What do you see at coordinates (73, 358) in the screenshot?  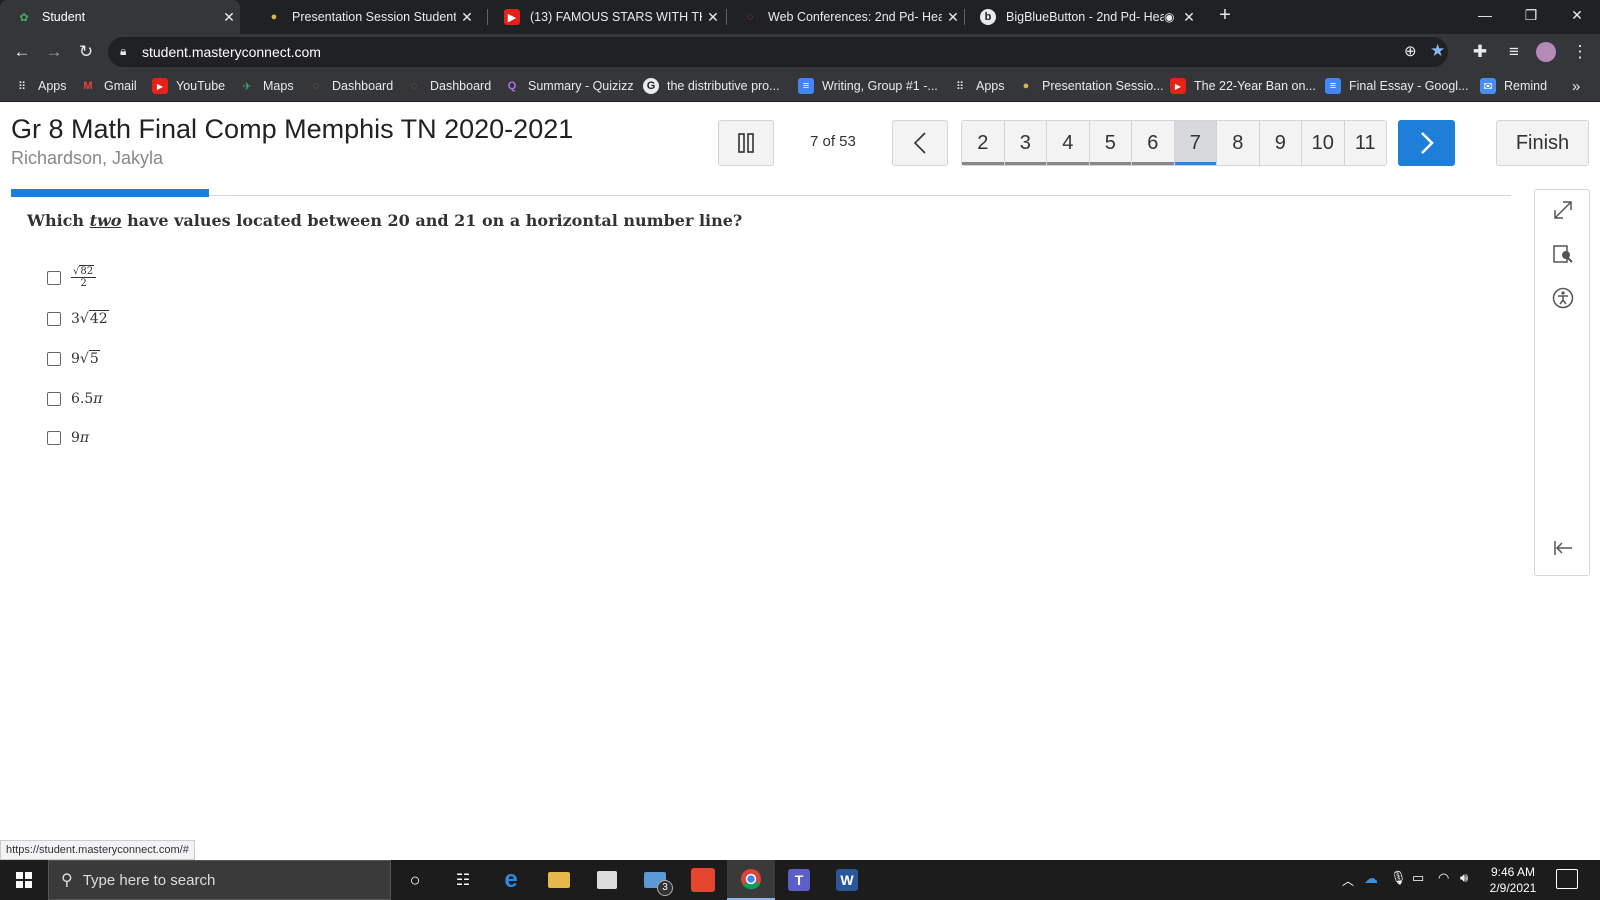 I see `answer-choice: 9√5` at bounding box center [73, 358].